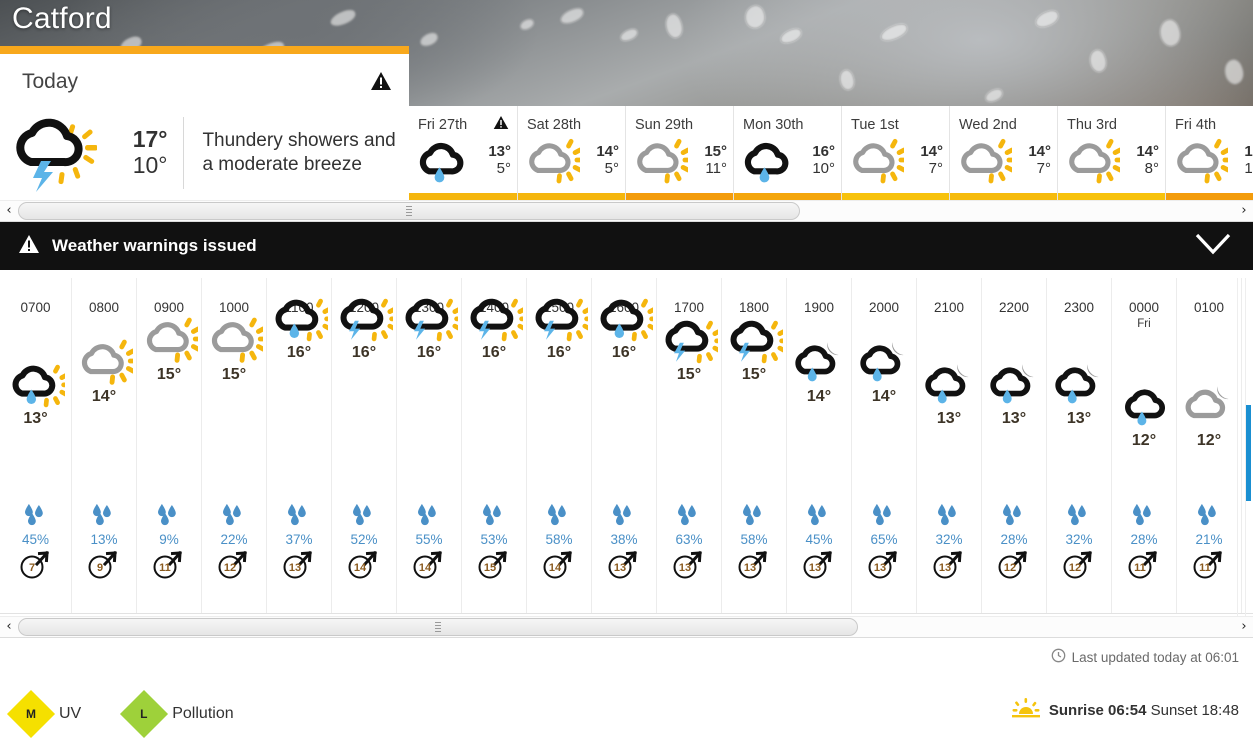 This screenshot has width=1253, height=738. What do you see at coordinates (150, 165) in the screenshot?
I see `today-low: 10°` at bounding box center [150, 165].